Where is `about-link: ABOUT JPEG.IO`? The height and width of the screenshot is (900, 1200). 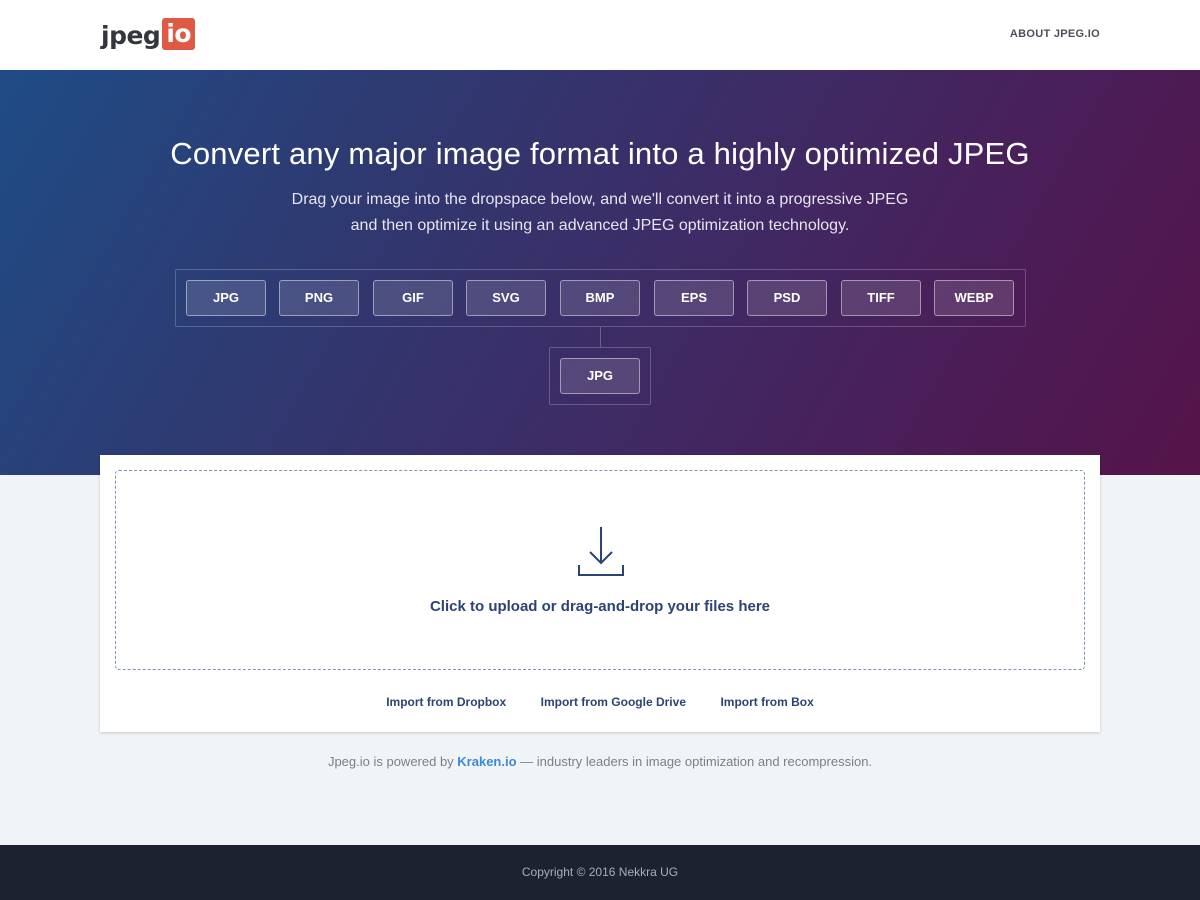 about-link: ABOUT JPEG.IO is located at coordinates (1055, 34).